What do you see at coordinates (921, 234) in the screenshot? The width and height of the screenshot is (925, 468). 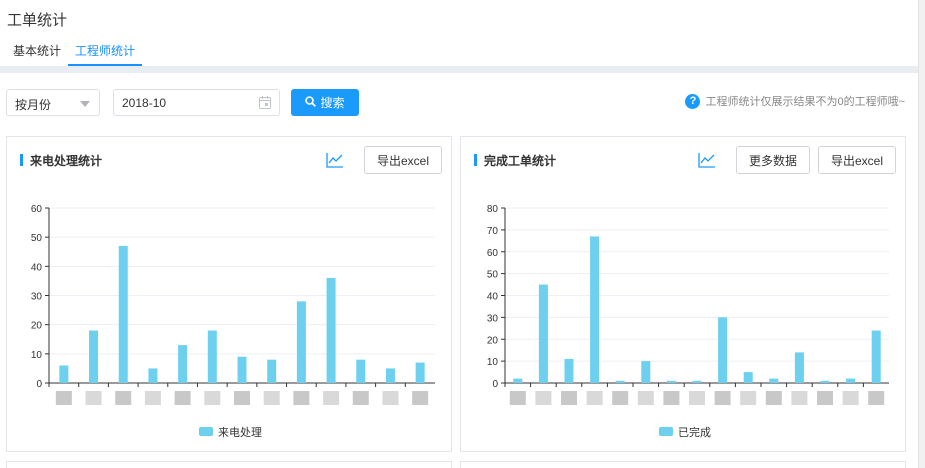 I see `page-scrollbar` at bounding box center [921, 234].